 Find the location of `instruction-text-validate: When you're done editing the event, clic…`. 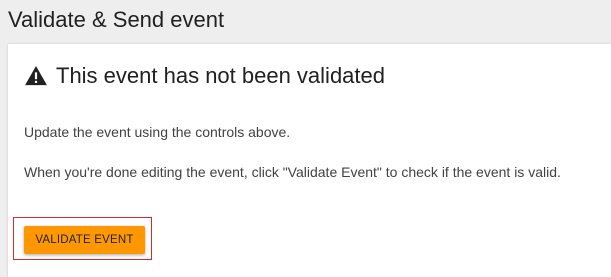

instruction-text-validate: When you're done editing the event, clic… is located at coordinates (292, 172).